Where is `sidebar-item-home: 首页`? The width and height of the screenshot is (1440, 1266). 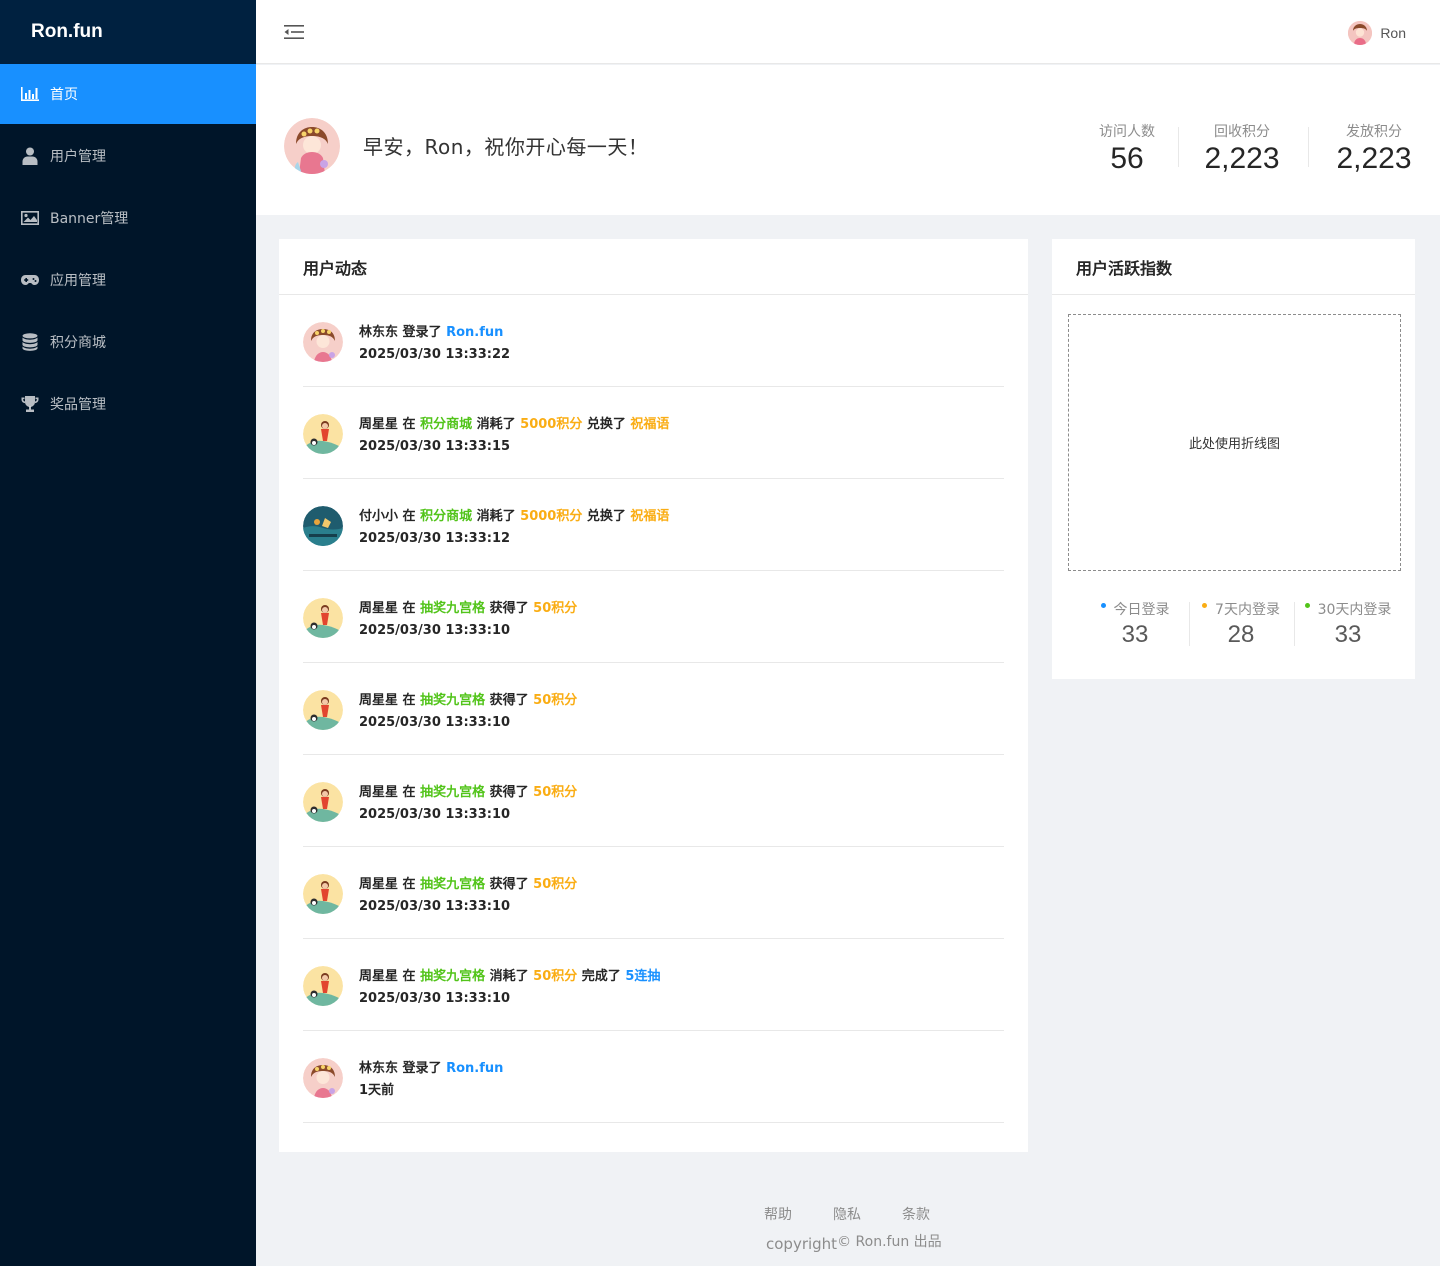
sidebar-item-home: 首页 is located at coordinates (128, 94).